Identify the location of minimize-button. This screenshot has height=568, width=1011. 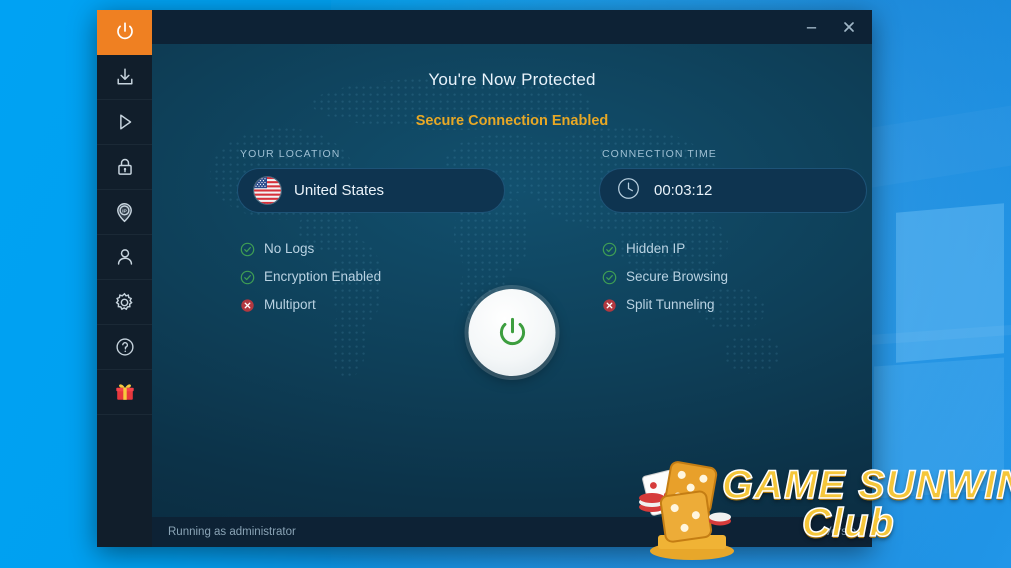
(811, 27).